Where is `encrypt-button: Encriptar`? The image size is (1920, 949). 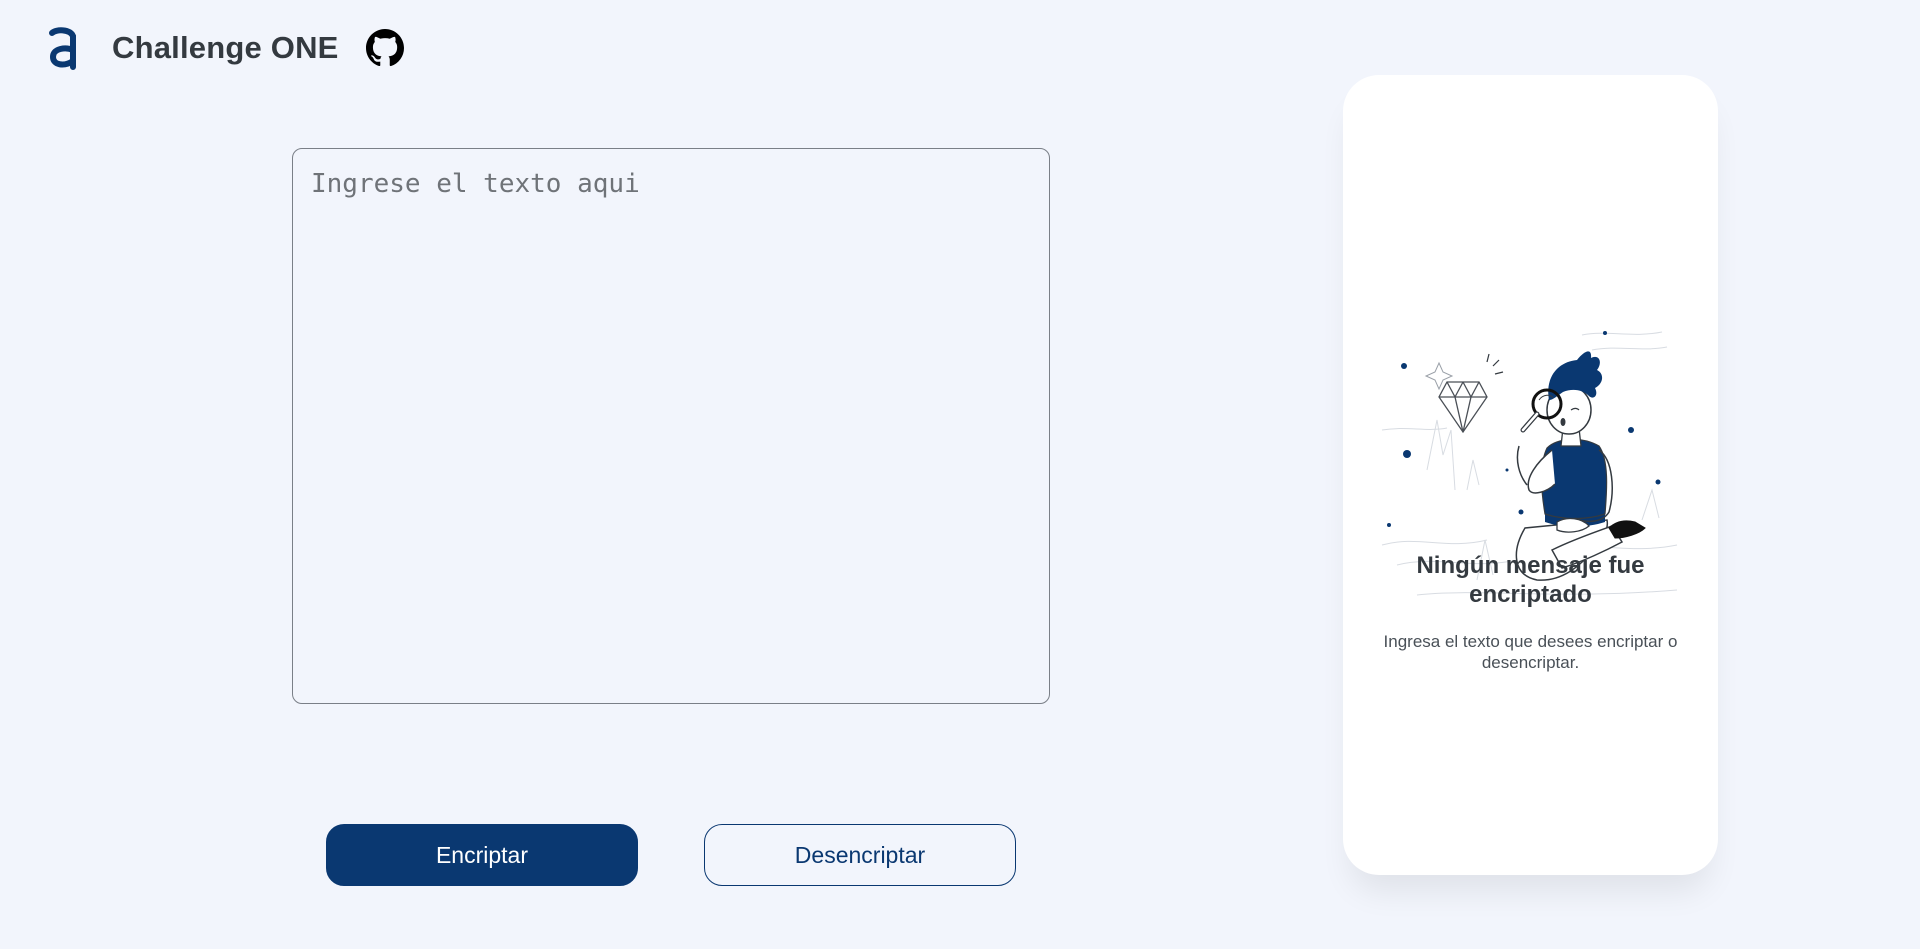
encrypt-button: Encriptar is located at coordinates (482, 855).